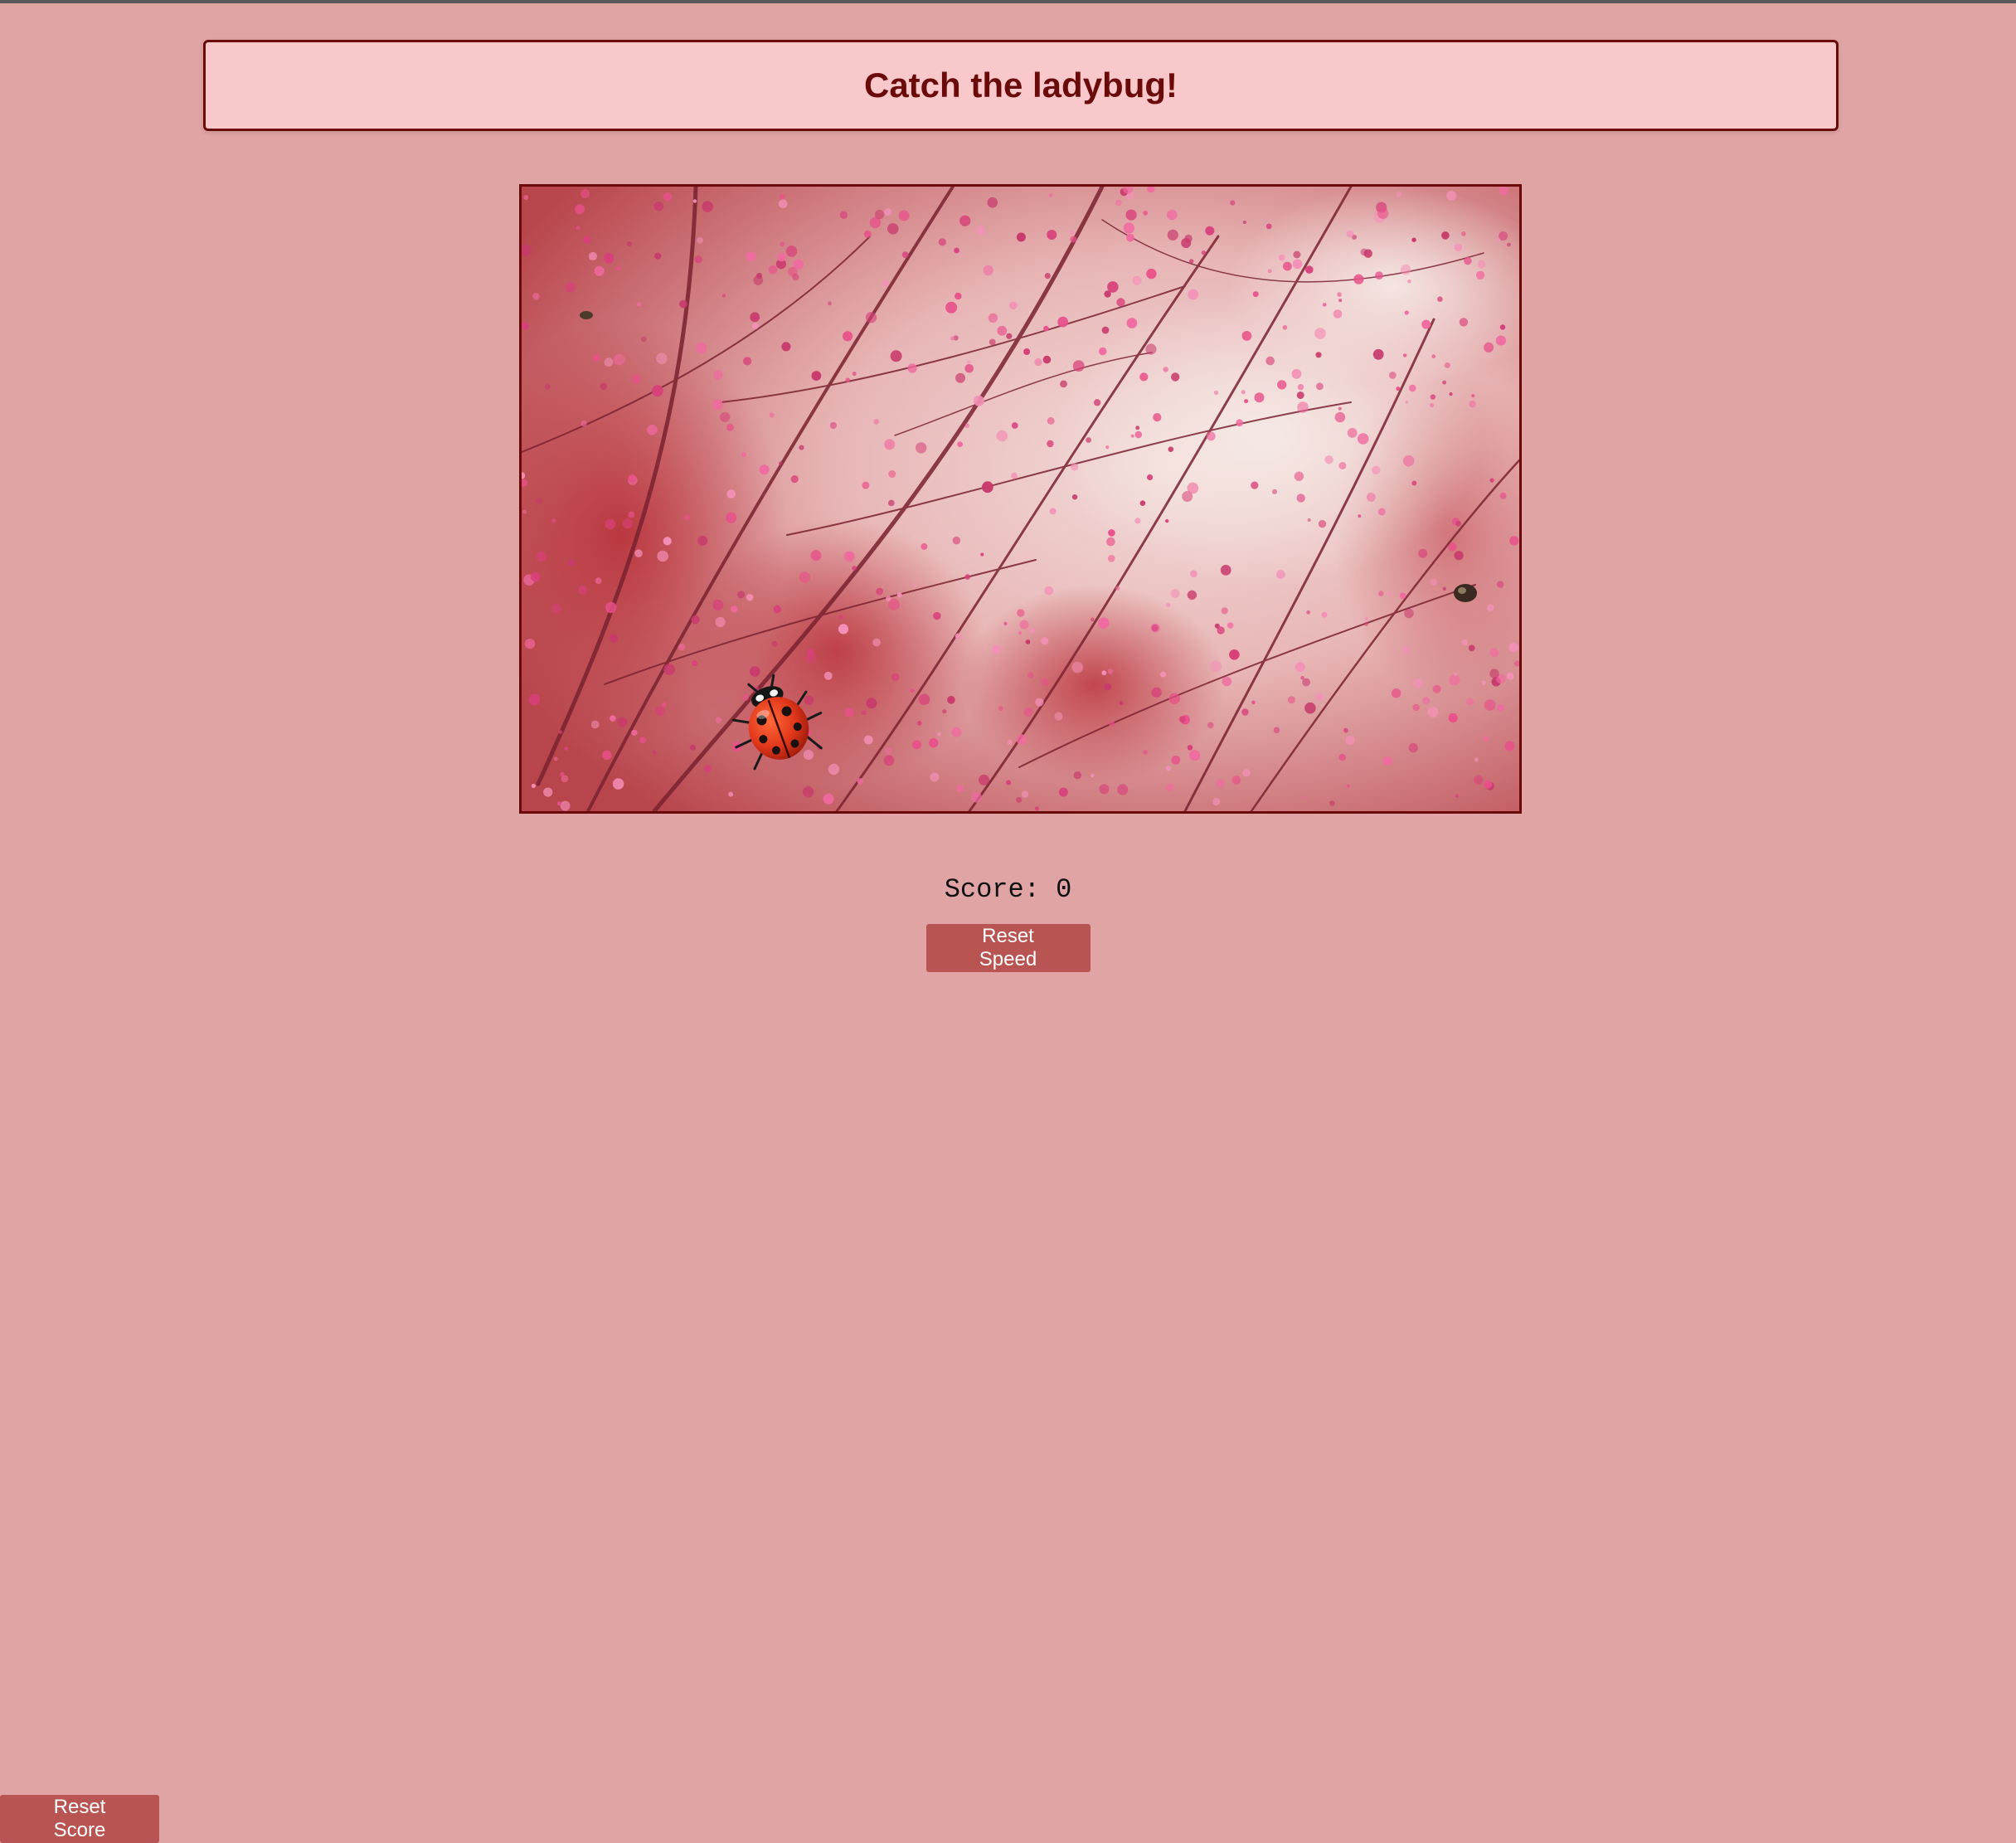  I want to click on reset-speed-button: Reset Speed, so click(1008, 948).